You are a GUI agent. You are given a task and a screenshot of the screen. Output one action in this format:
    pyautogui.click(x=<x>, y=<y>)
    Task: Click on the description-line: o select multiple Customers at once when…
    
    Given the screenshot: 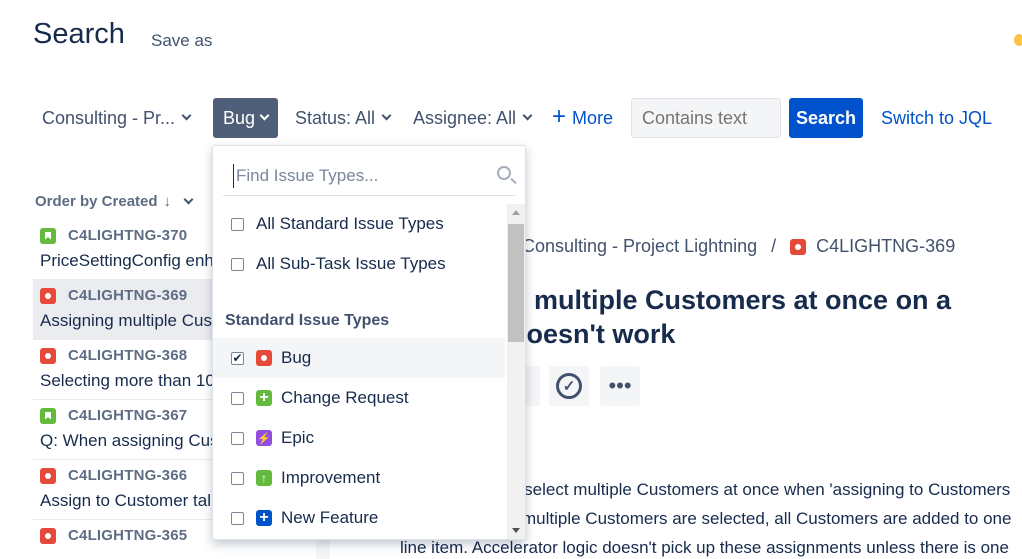 What is the action you would take?
    pyautogui.click(x=760, y=489)
    